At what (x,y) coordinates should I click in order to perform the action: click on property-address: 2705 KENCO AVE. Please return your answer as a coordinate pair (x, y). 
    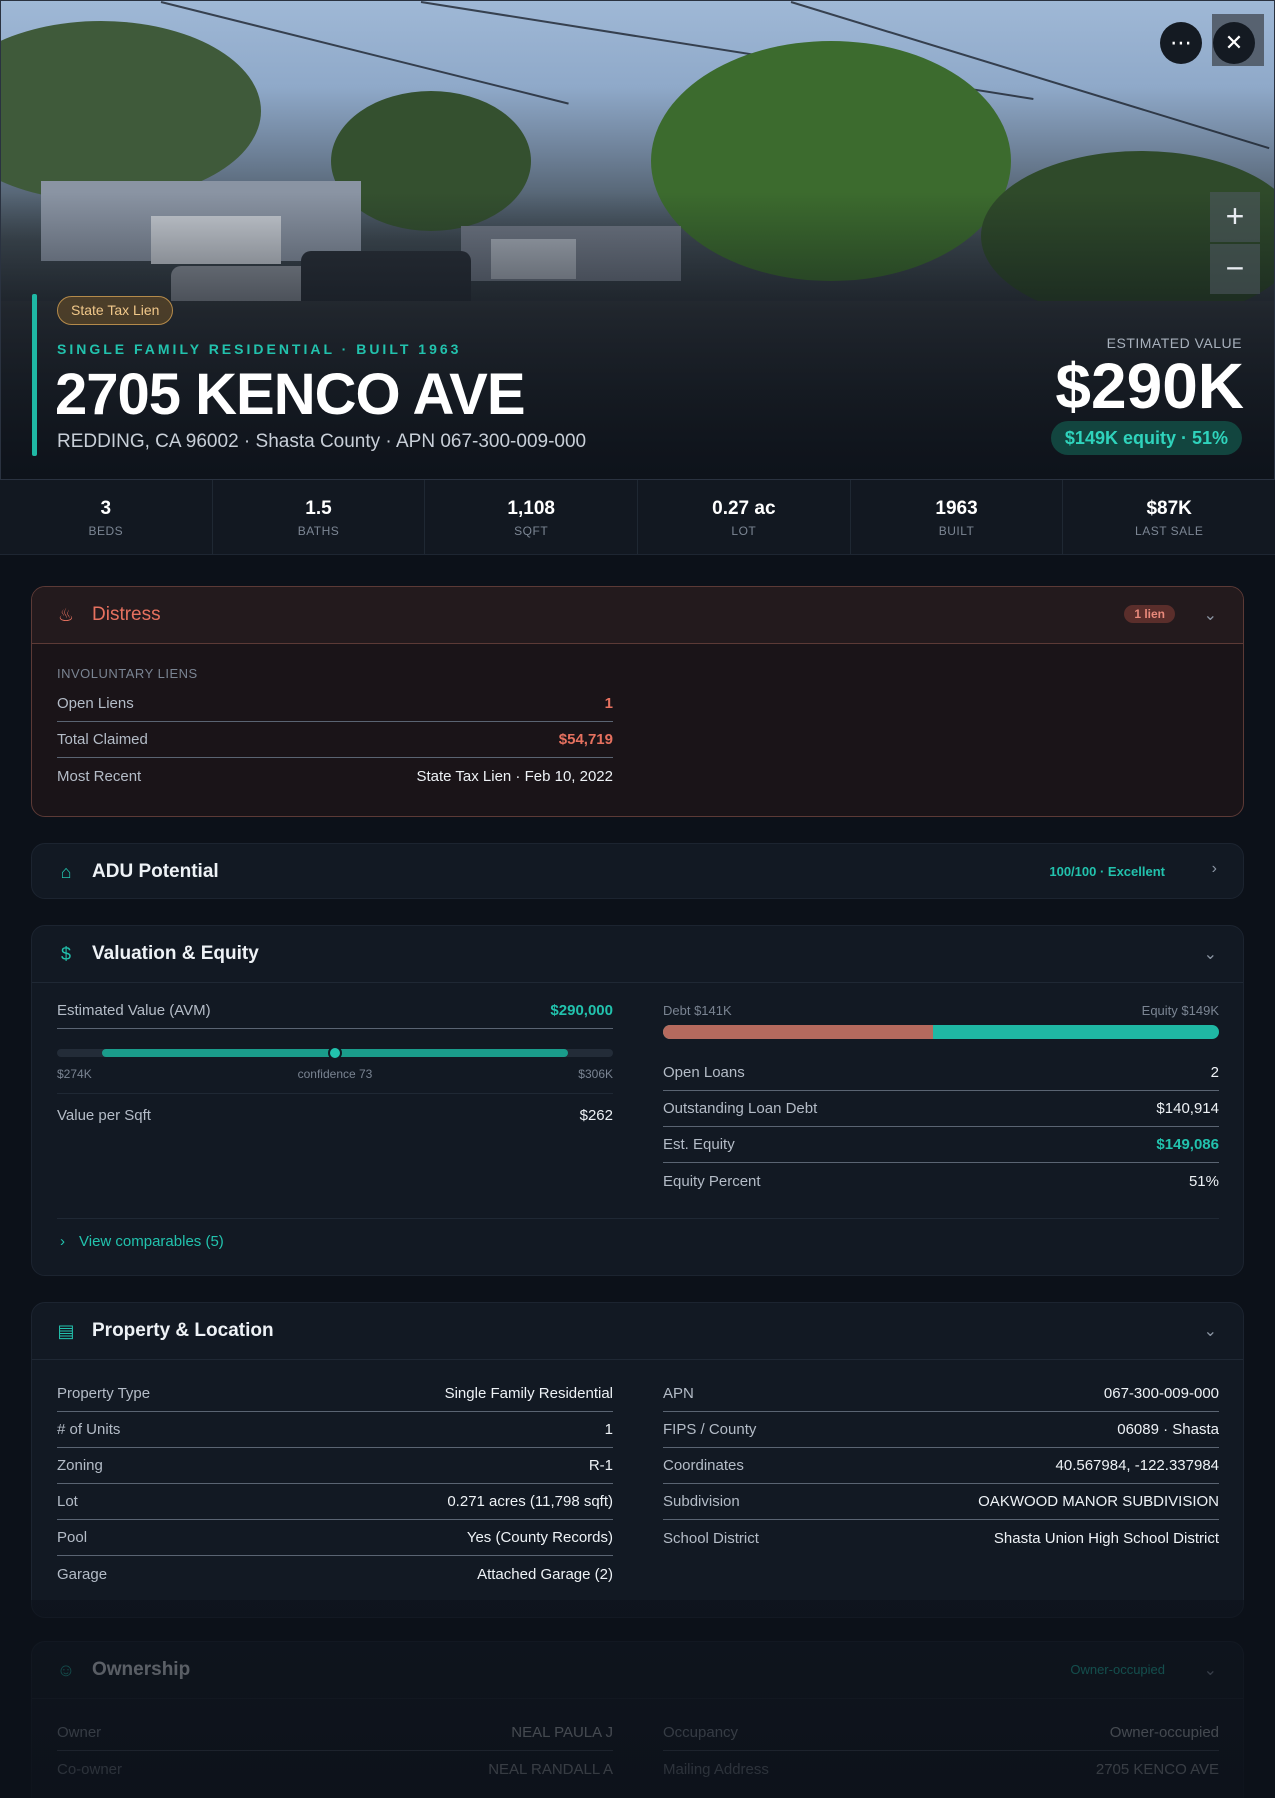
    Looking at the image, I should click on (290, 394).